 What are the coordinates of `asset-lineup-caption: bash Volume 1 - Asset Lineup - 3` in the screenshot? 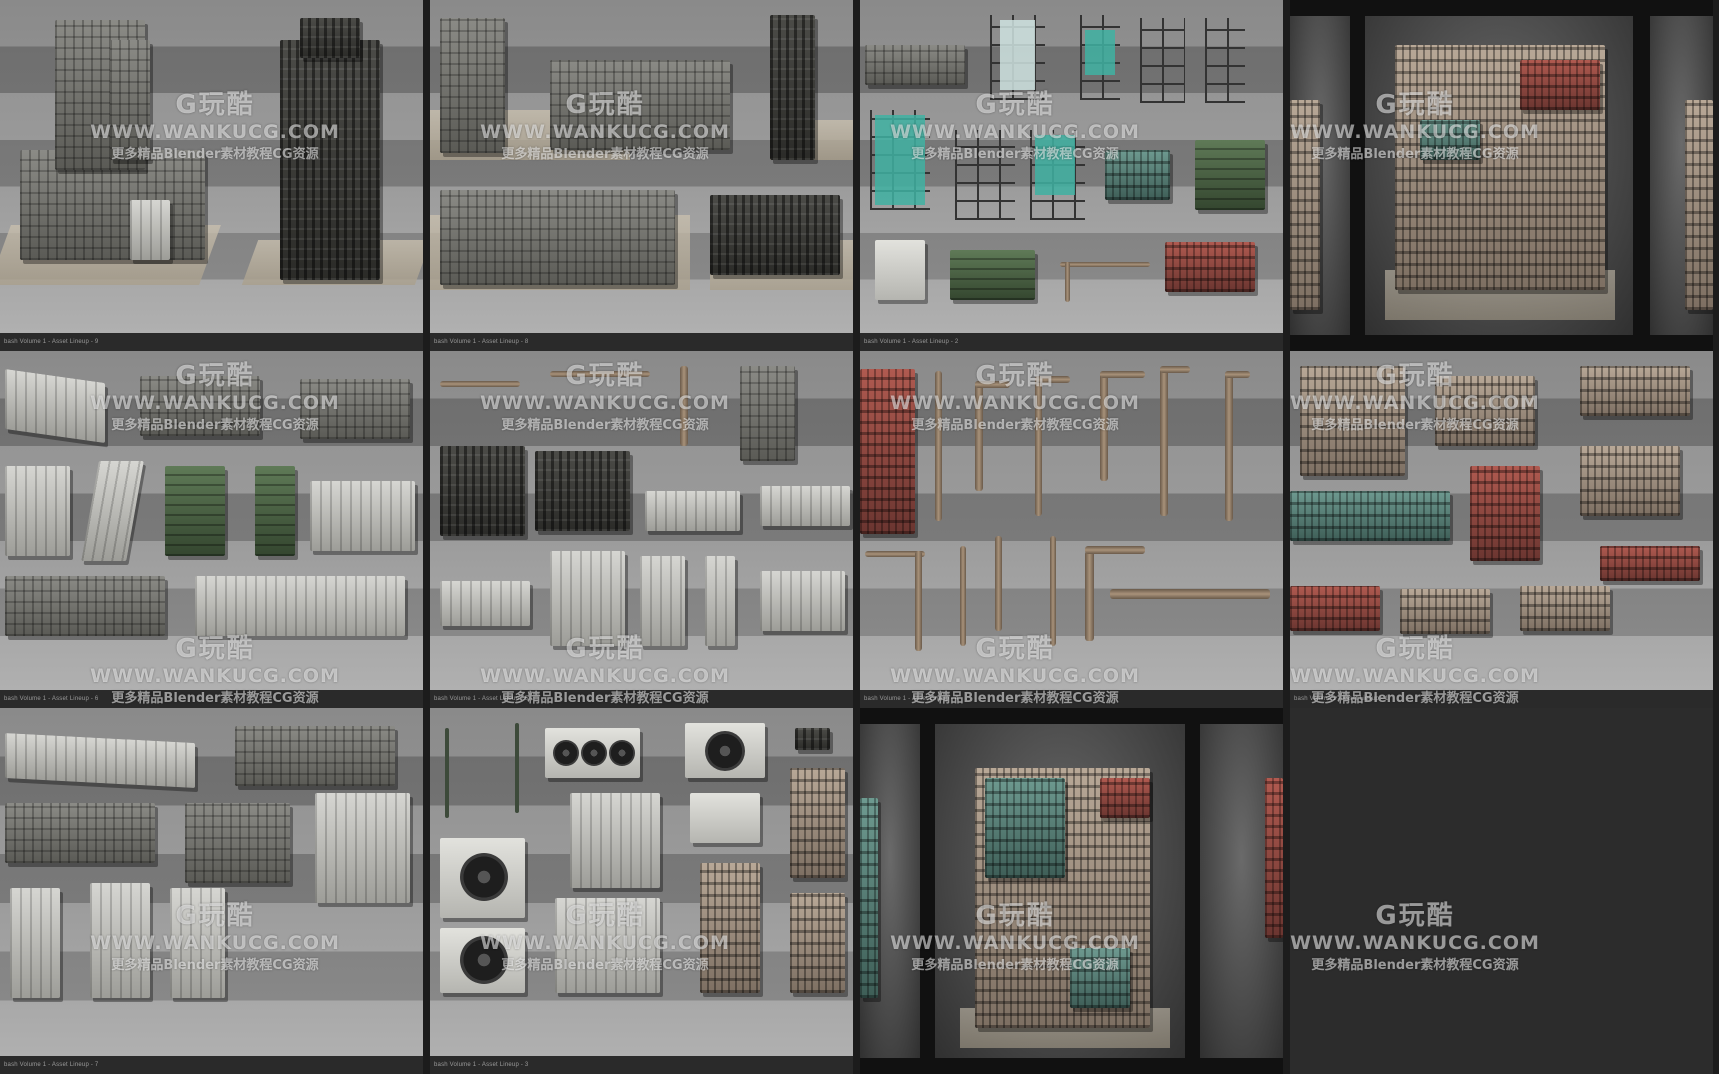 It's located at (641, 1065).